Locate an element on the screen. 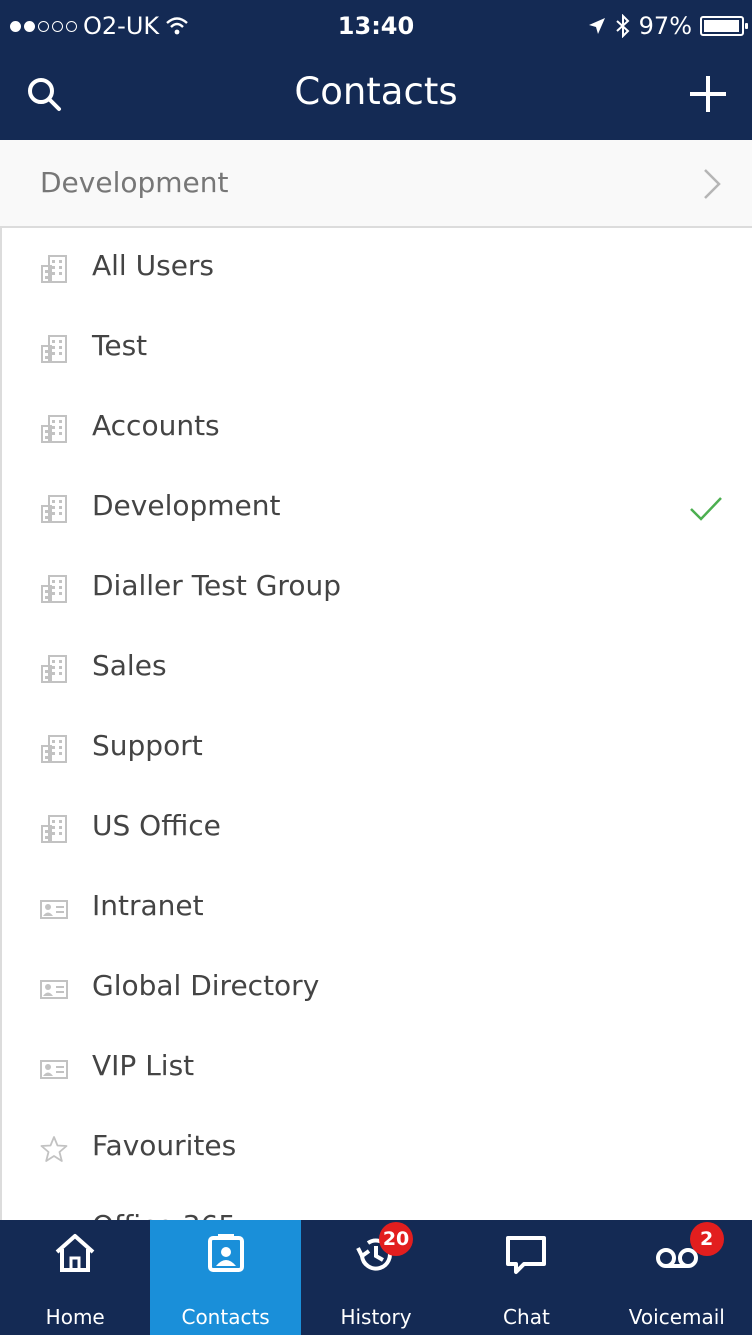 The image size is (752, 1335). tab-history: 20 History is located at coordinates (376, 1277).